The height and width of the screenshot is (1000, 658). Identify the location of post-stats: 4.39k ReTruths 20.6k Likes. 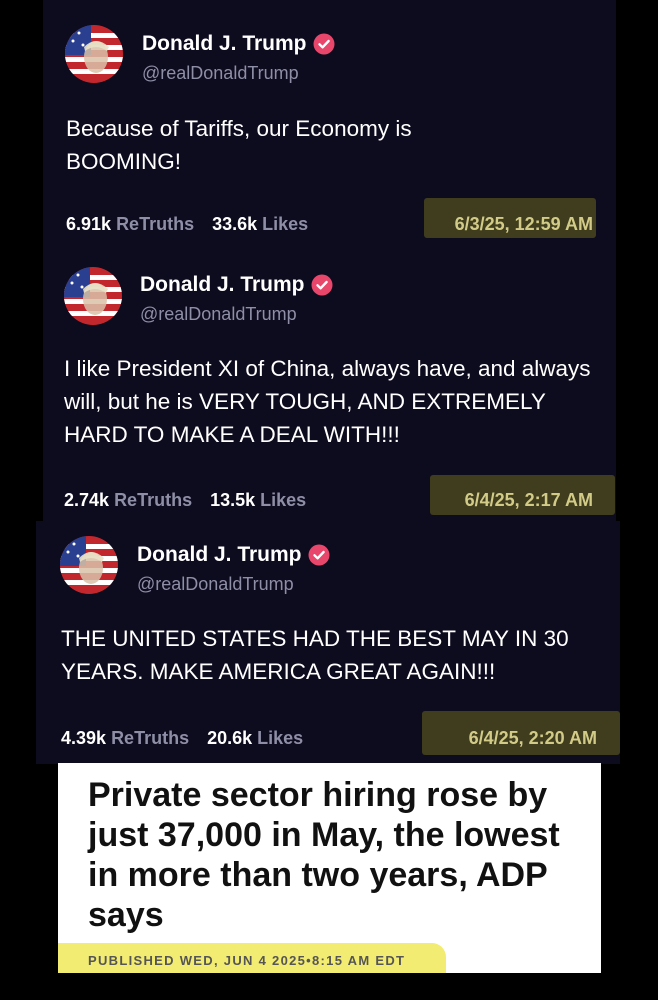
(182, 738).